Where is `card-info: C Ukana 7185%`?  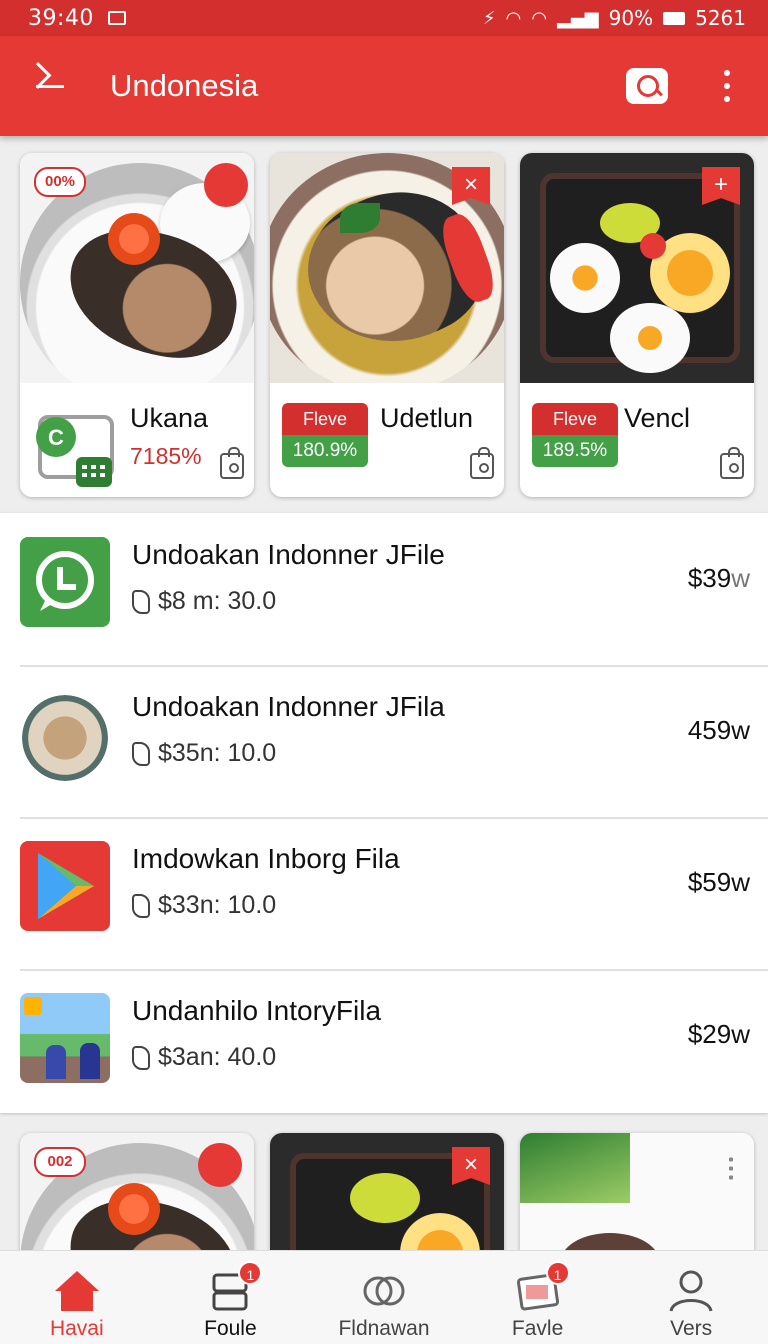 card-info: C Ukana 7185% is located at coordinates (137, 440).